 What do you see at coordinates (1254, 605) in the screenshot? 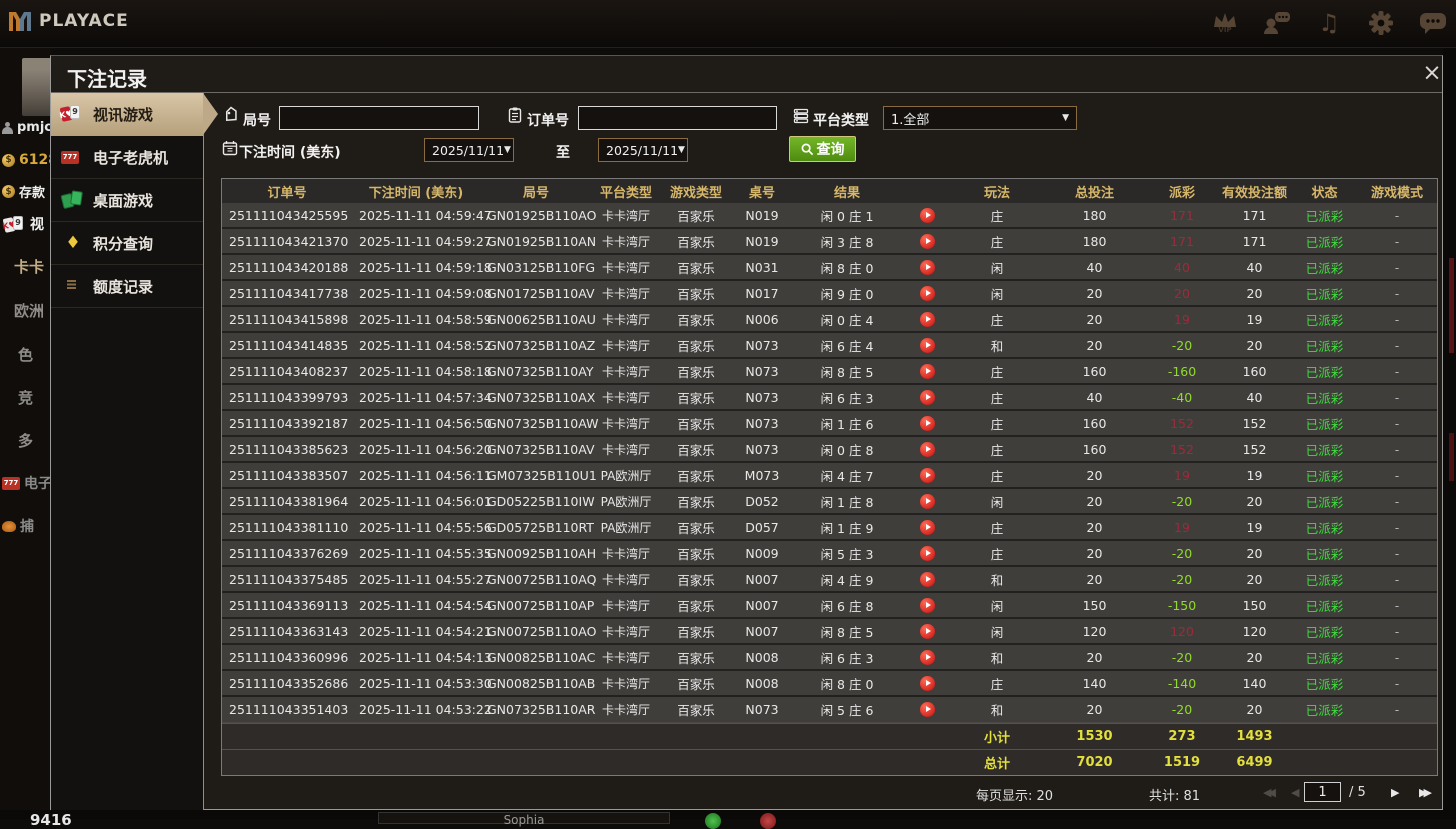
I see `cell-valid-bet: 150` at bounding box center [1254, 605].